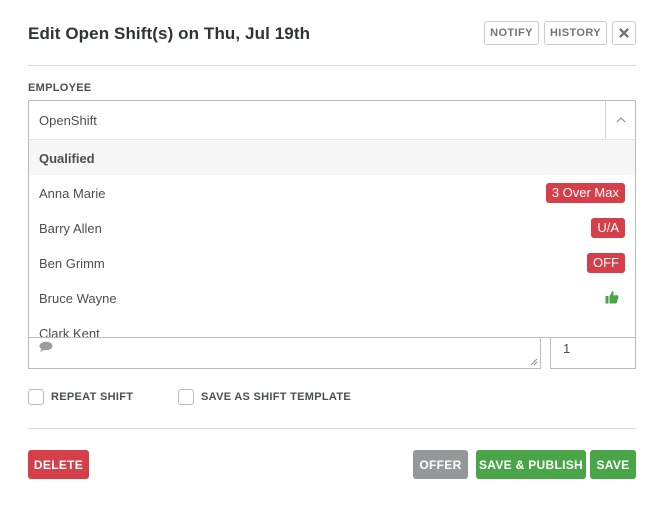 Image resolution: width=663 pixels, height=506 pixels. Describe the element at coordinates (70, 228) in the screenshot. I see `option-name: Barry Allen` at that location.